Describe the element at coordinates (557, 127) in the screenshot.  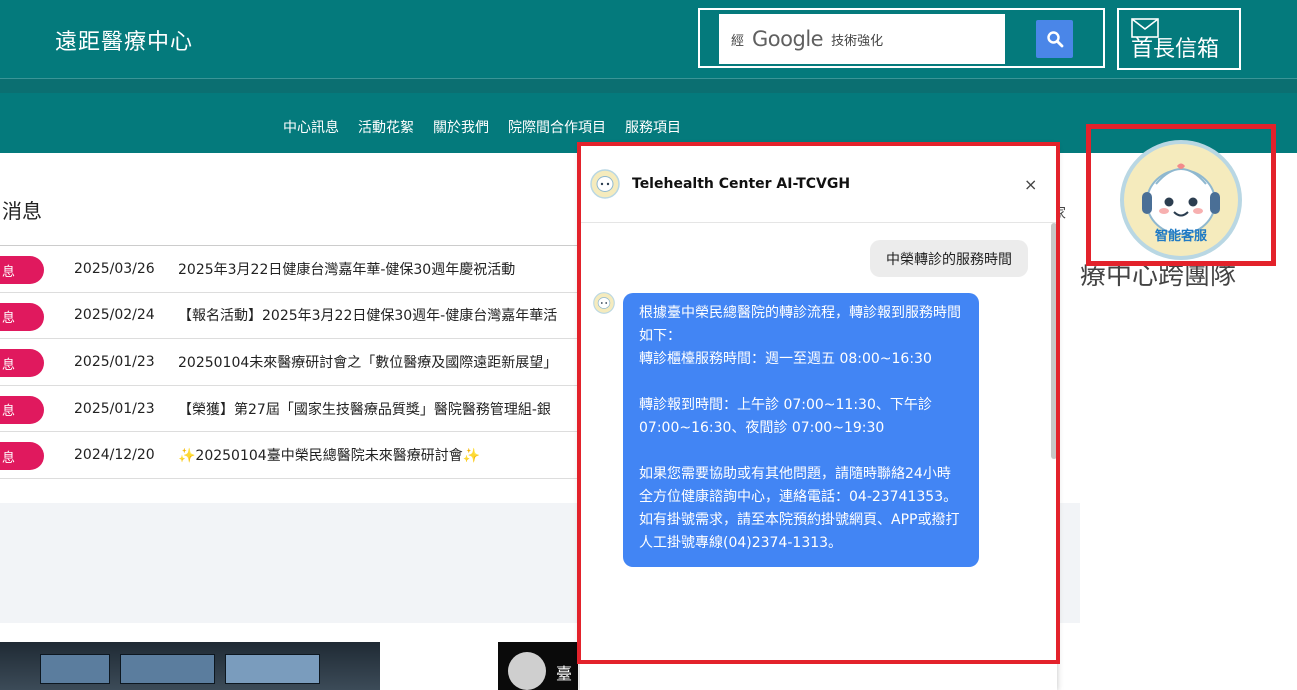
I see `nav-item-inter-hospital: 院際間合作項目` at that location.